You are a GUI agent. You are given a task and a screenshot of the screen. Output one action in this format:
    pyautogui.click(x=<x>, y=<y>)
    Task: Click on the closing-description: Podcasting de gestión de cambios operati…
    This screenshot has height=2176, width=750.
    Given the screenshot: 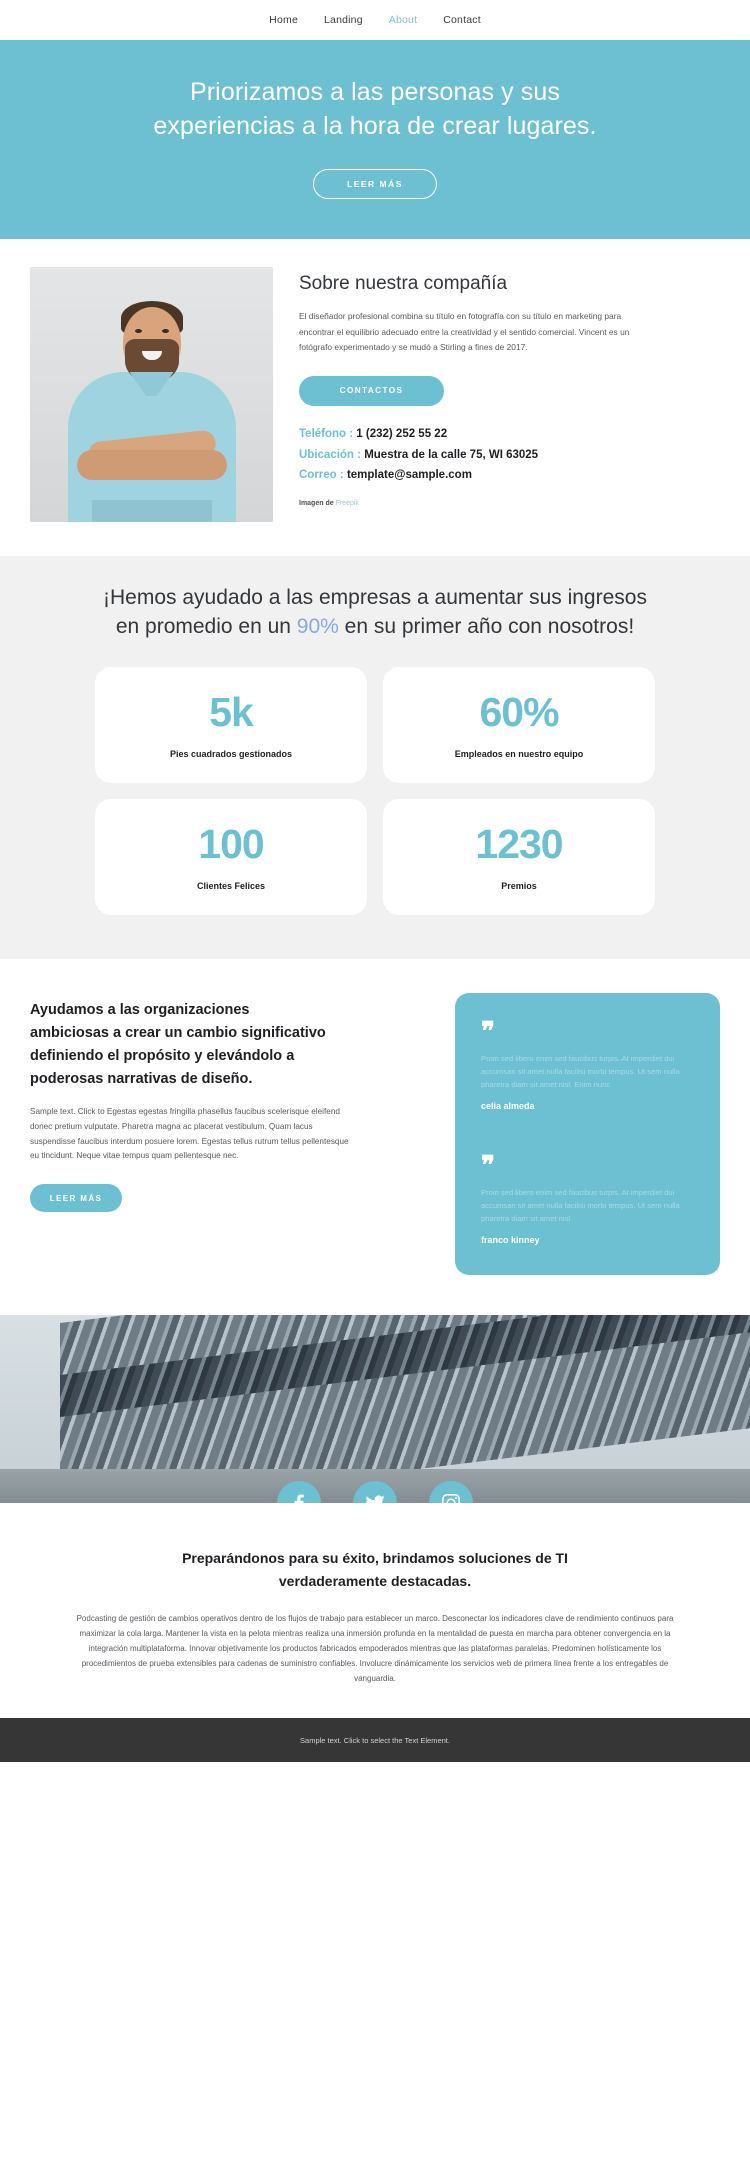 What is the action you would take?
    pyautogui.click(x=375, y=1648)
    